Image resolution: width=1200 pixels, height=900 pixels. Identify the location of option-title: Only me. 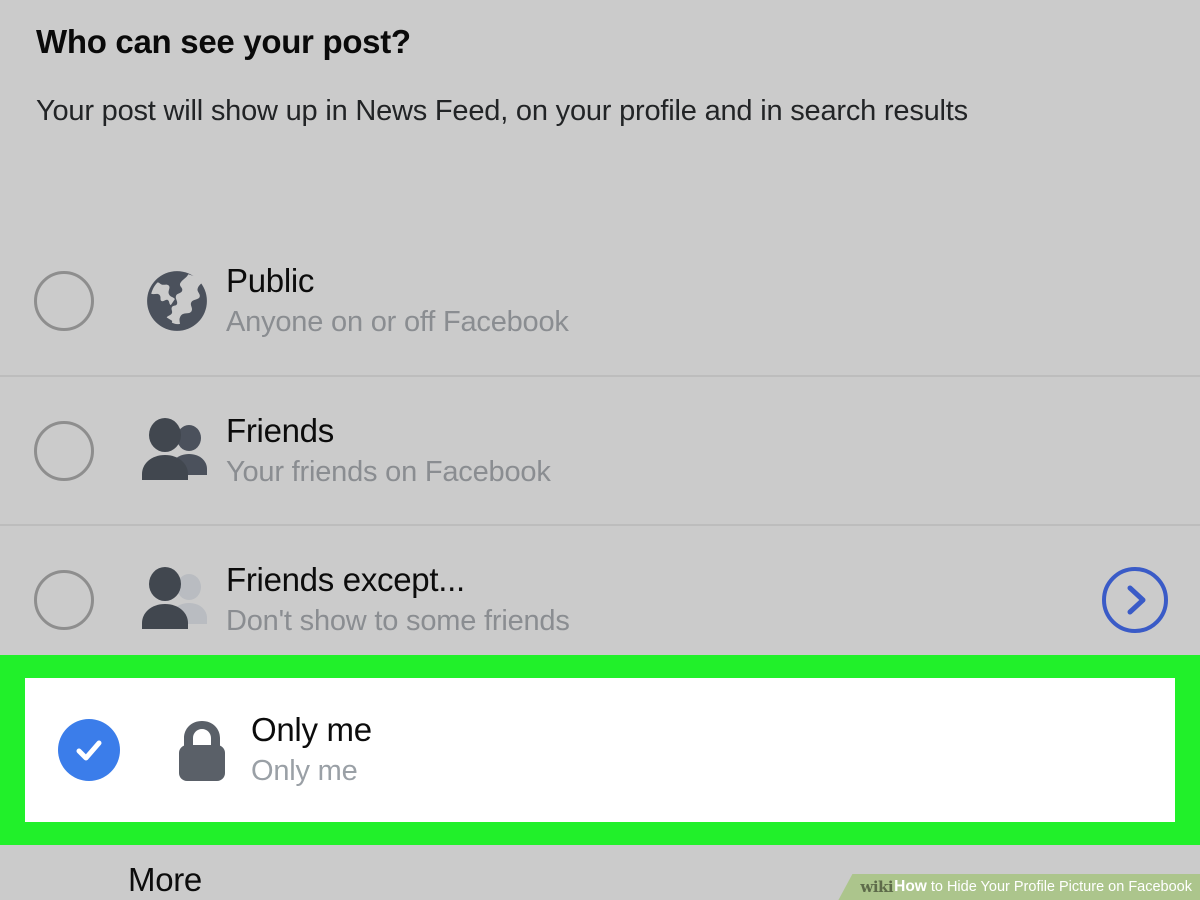
(311, 730).